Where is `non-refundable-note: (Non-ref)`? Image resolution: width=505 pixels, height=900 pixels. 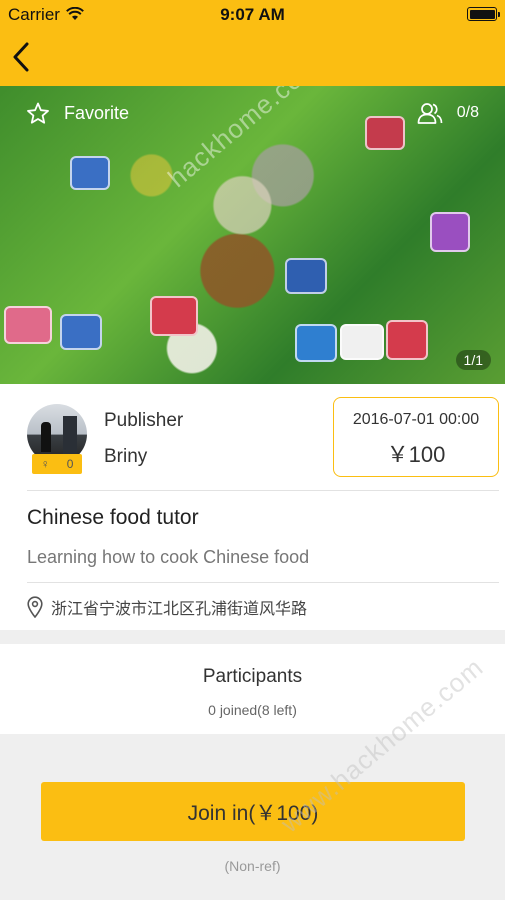 non-refundable-note: (Non-ref) is located at coordinates (252, 866).